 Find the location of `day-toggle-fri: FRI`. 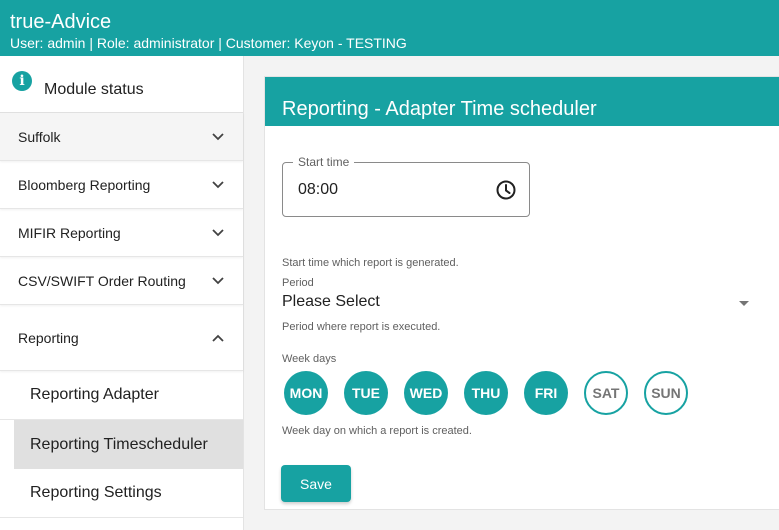

day-toggle-fri: FRI is located at coordinates (546, 393).